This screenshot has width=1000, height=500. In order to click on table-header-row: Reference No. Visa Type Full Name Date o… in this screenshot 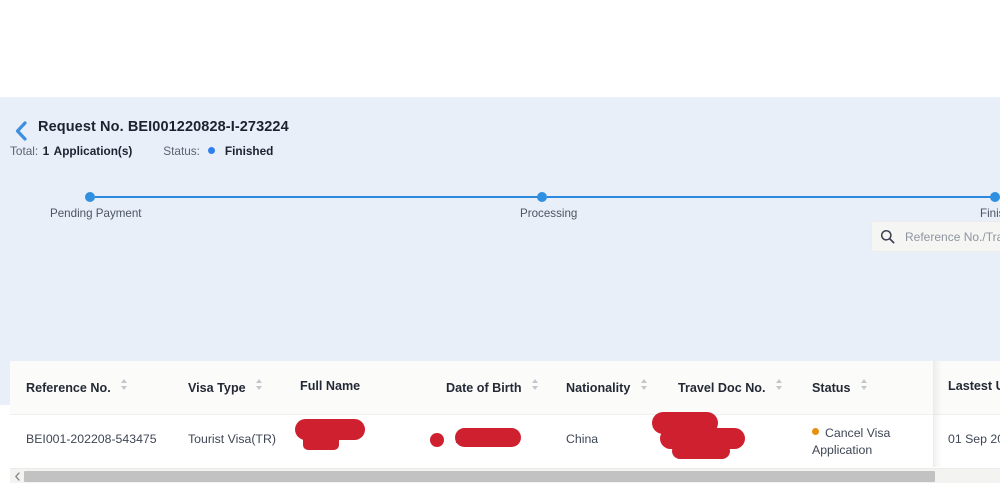, I will do `click(505, 388)`.